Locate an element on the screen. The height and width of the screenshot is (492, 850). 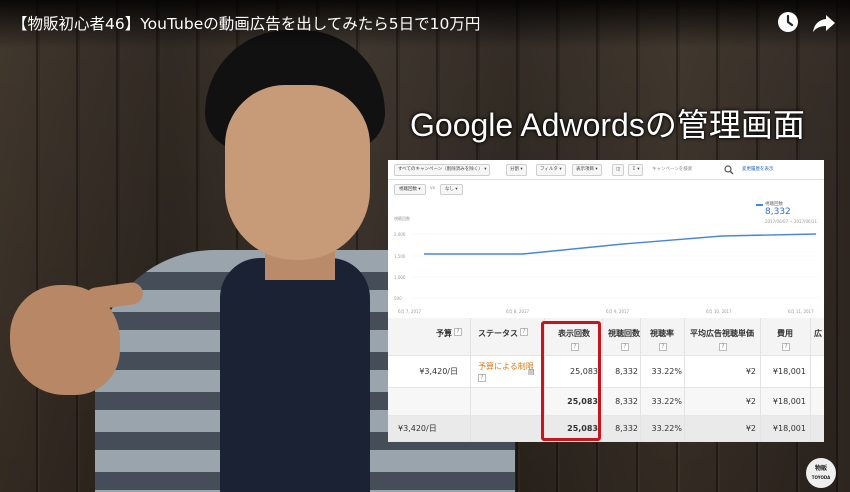
video-caption: Google Adwordsの管理画面 is located at coordinates (607, 125).